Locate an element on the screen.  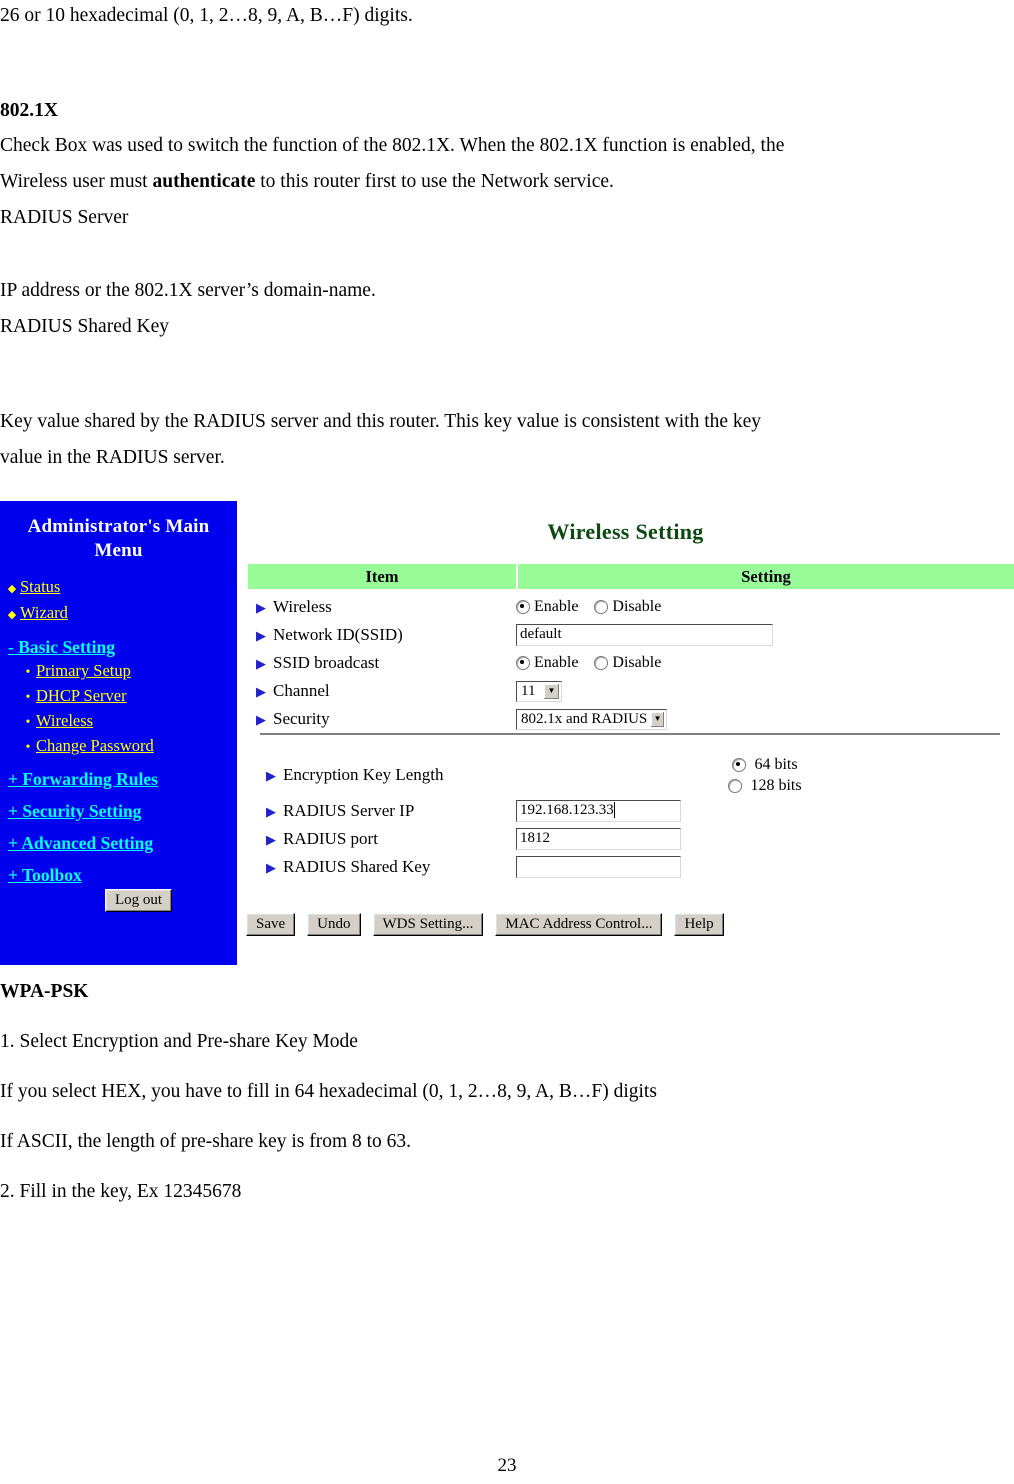
sidebar-item-wireless: • Wireless is located at coordinates (121, 721).